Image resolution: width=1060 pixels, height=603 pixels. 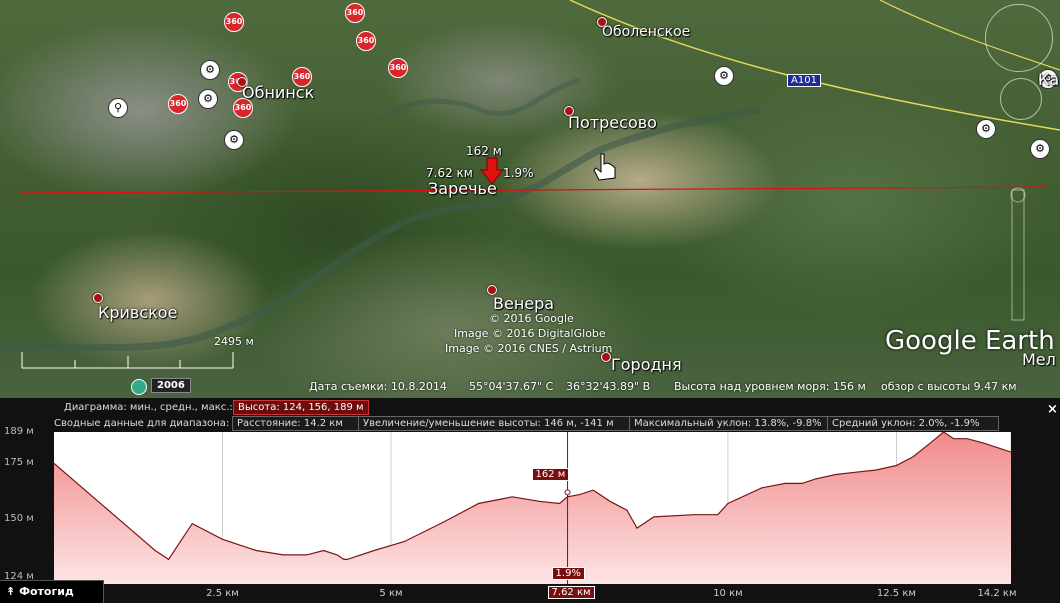 I want to click on scale-bar-label: 2495 м, so click(x=234, y=341).